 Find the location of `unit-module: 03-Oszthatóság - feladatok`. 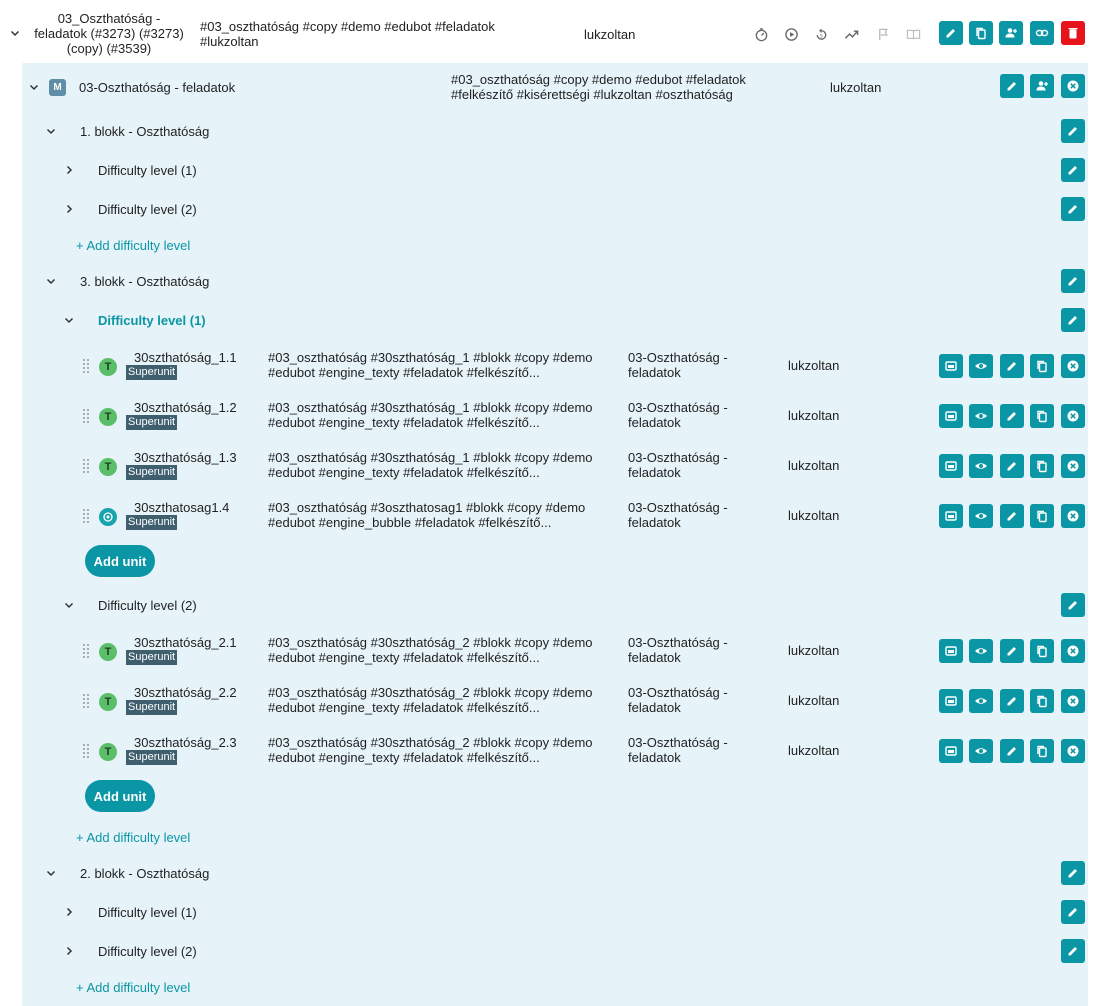

unit-module: 03-Oszthatóság - feladatok is located at coordinates (678, 750).